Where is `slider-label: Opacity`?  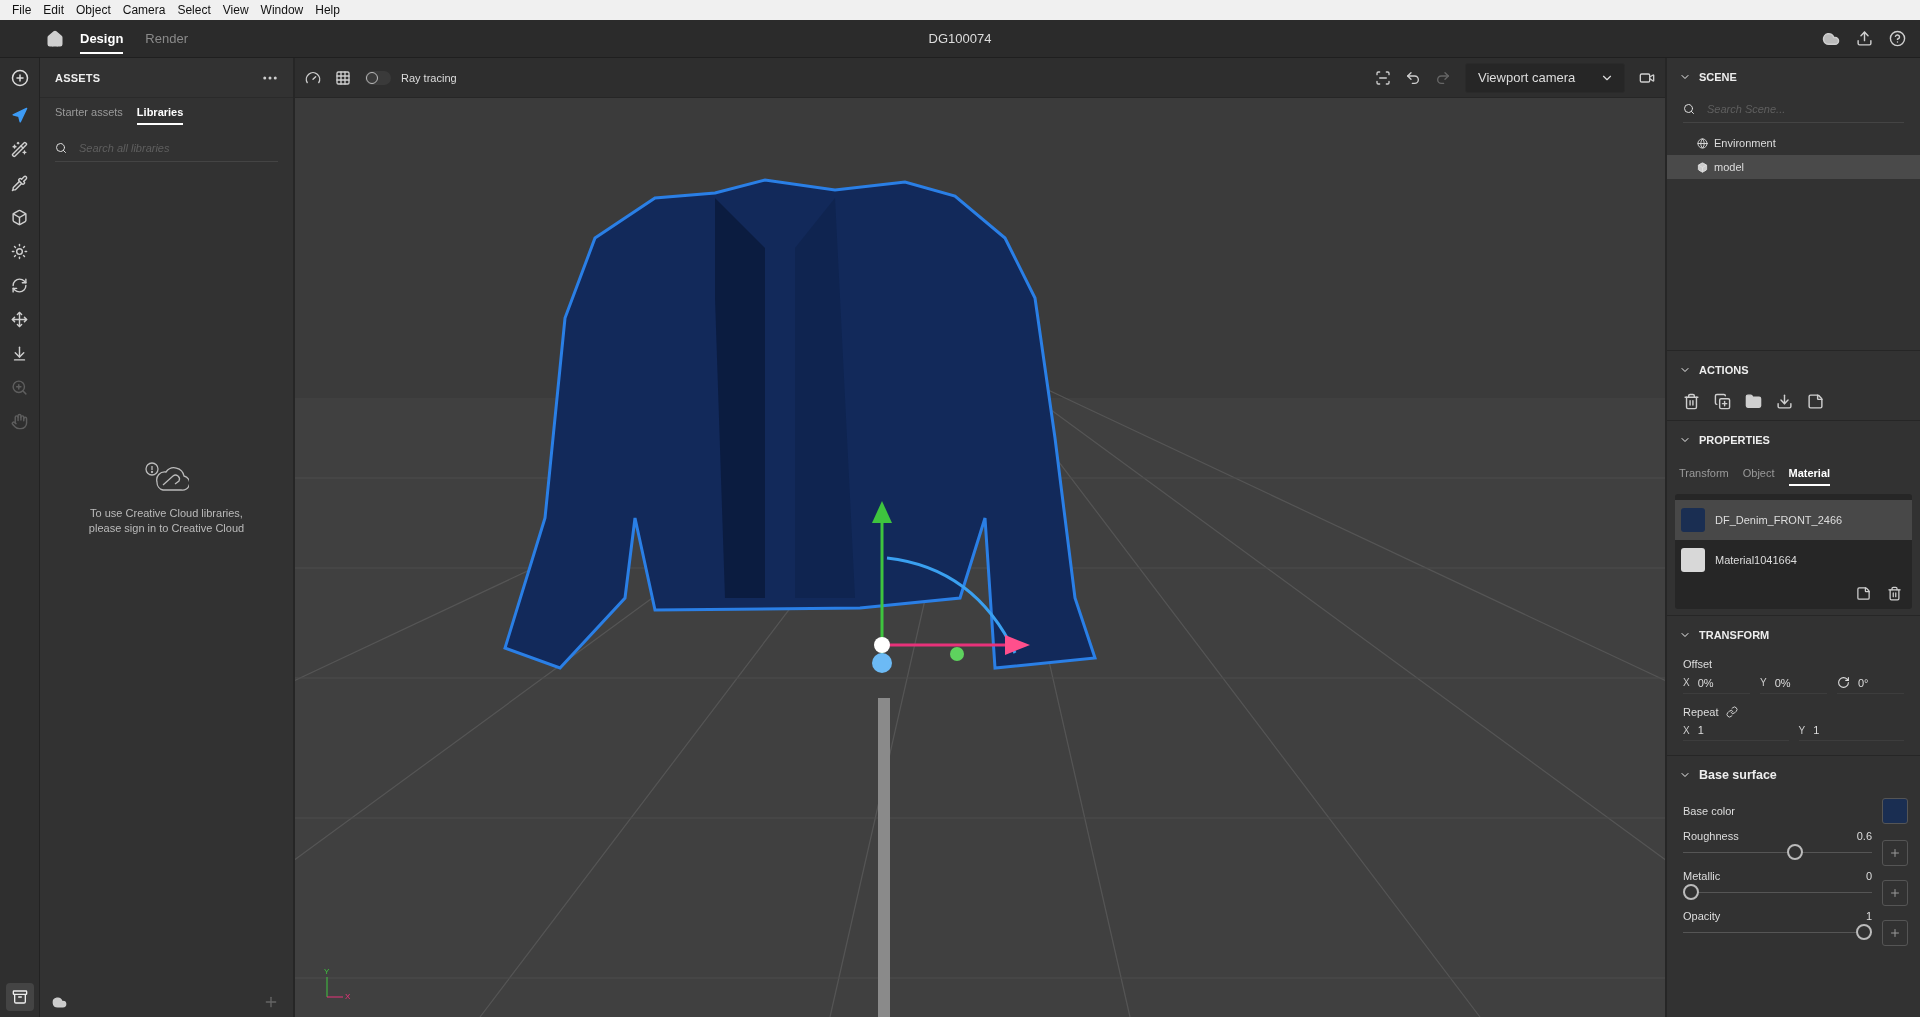 slider-label: Opacity is located at coordinates (1702, 916).